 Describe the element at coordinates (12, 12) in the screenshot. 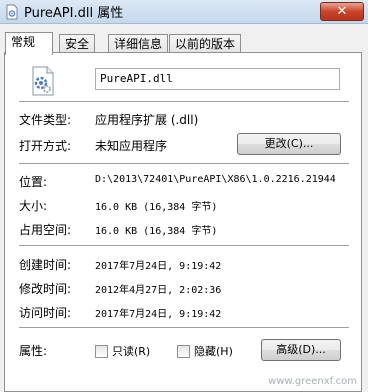

I see `dll-file-icon` at that location.